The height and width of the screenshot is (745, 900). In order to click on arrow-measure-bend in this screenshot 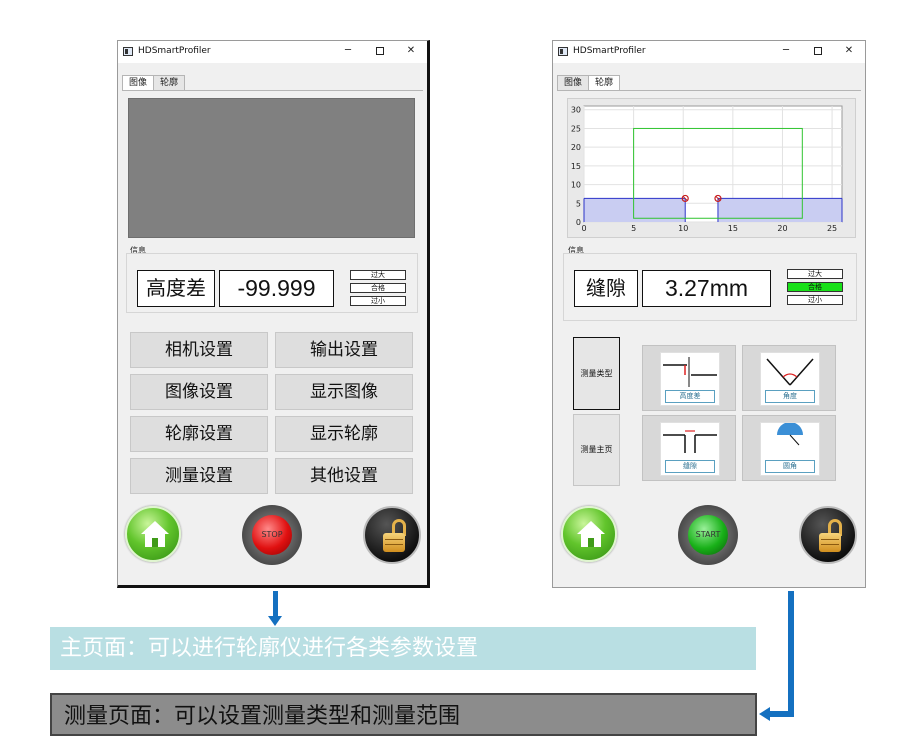, I will do `click(782, 714)`.